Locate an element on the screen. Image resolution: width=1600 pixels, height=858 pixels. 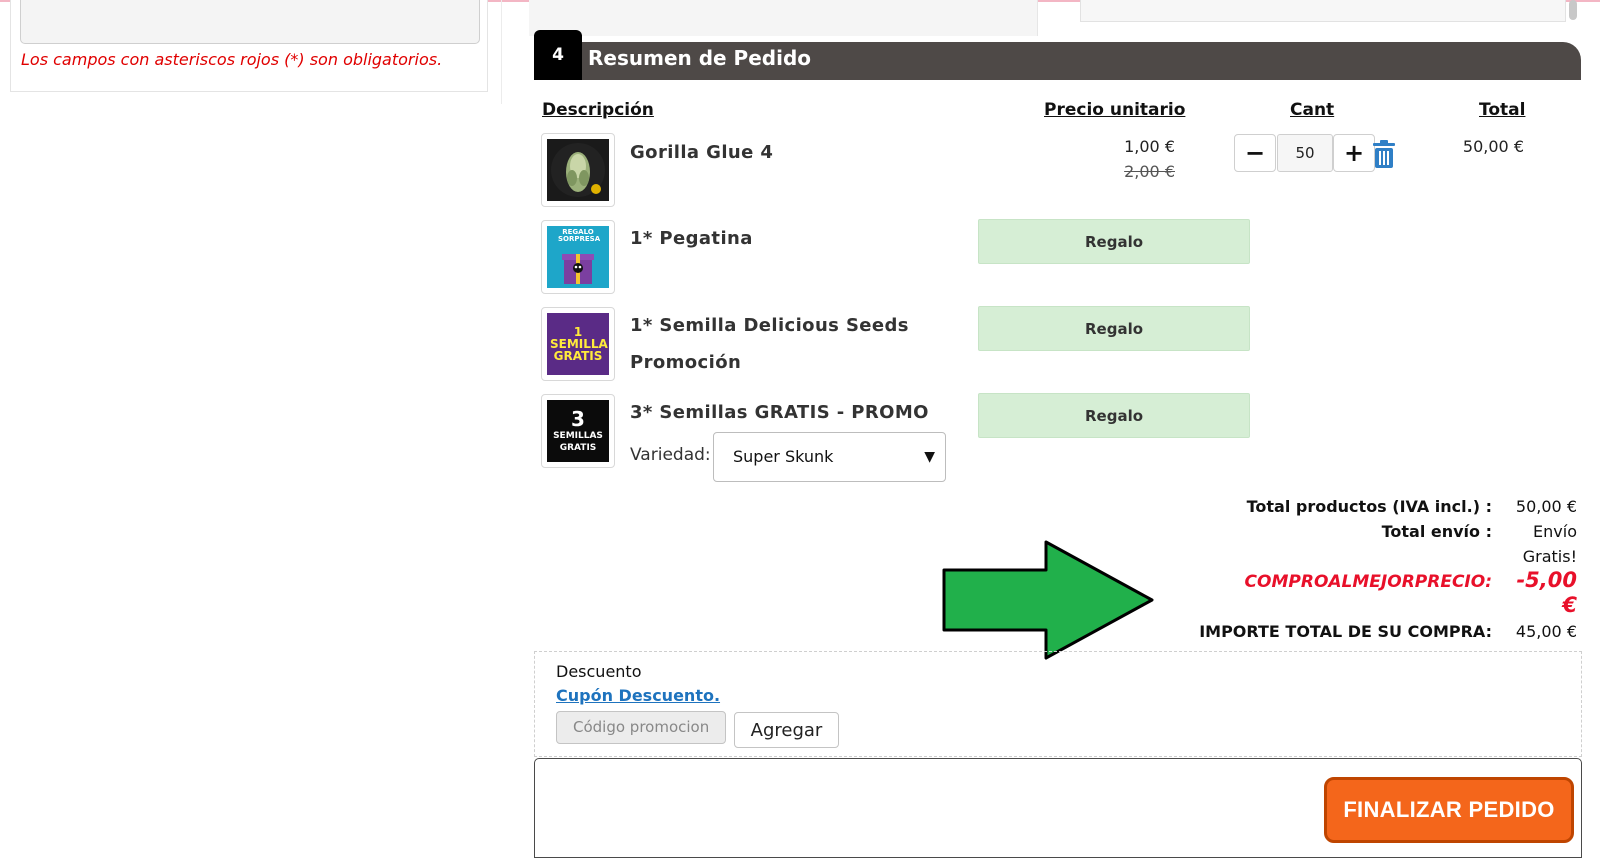
add-coupon-button: Agregar is located at coordinates (786, 730).